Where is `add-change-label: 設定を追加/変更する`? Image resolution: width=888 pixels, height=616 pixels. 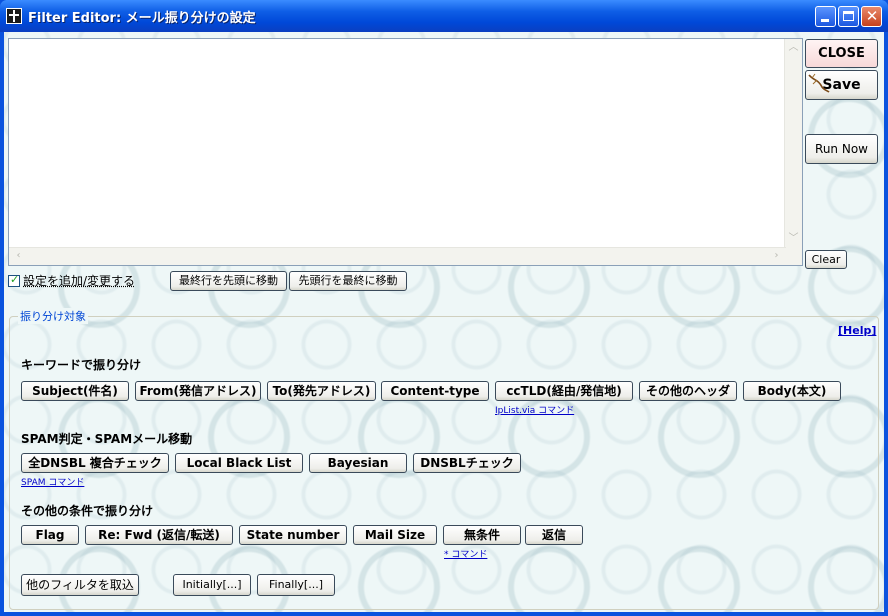
add-change-label: 設定を追加/変更する is located at coordinates (79, 280).